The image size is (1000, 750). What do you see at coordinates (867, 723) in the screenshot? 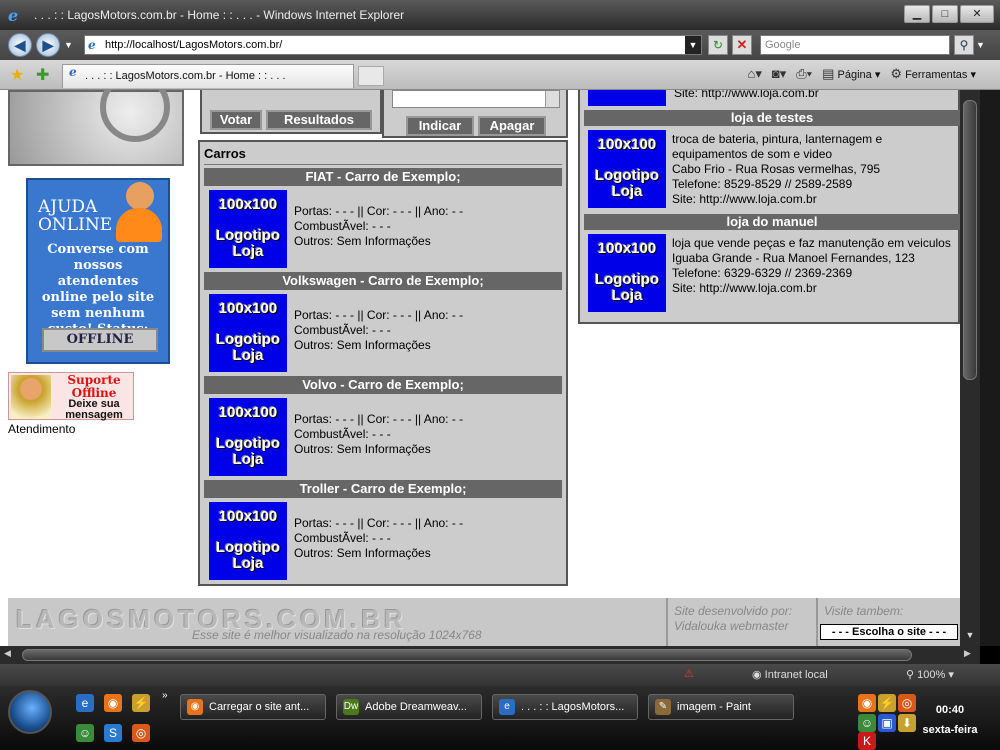
I see `tray-network-icon: ☺` at bounding box center [867, 723].